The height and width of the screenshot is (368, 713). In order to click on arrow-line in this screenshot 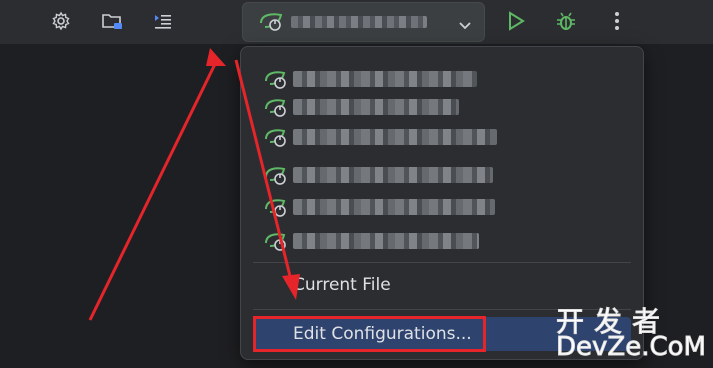, I will do `click(153, 191)`.